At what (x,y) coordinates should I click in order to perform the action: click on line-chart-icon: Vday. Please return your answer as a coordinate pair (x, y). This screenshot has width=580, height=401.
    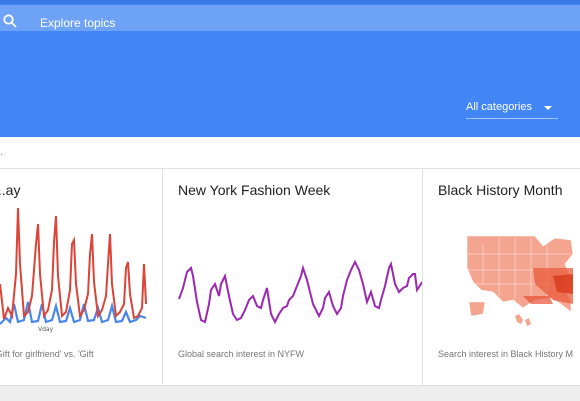
    Looking at the image, I should click on (73, 270).